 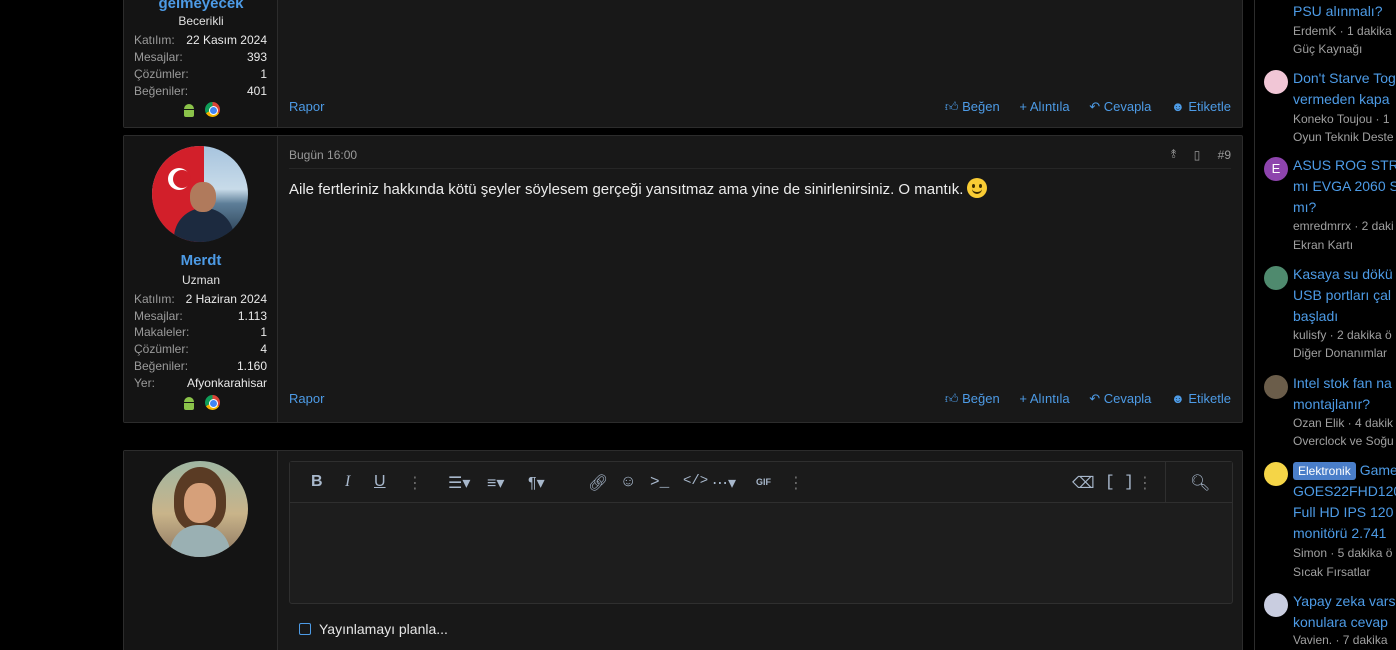 I want to click on chrome-icon, so click(x=212, y=403).